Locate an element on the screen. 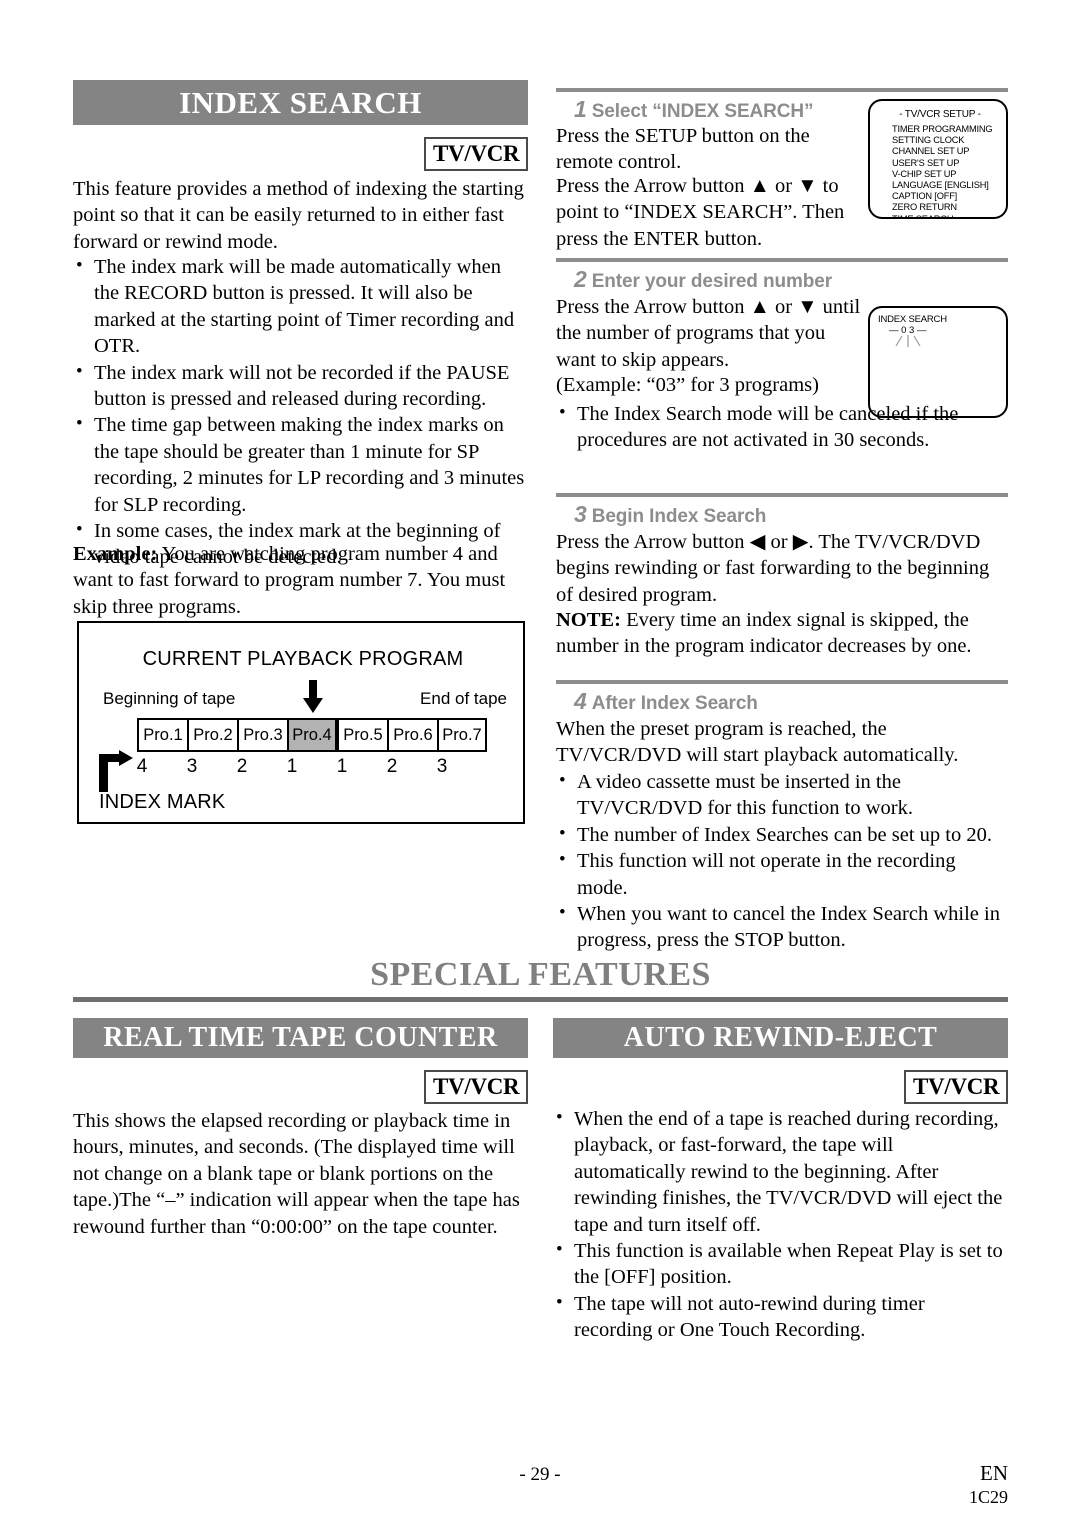  auto-rewind-eject-title: AUTO REWIND-EJECT is located at coordinates (780, 1037).